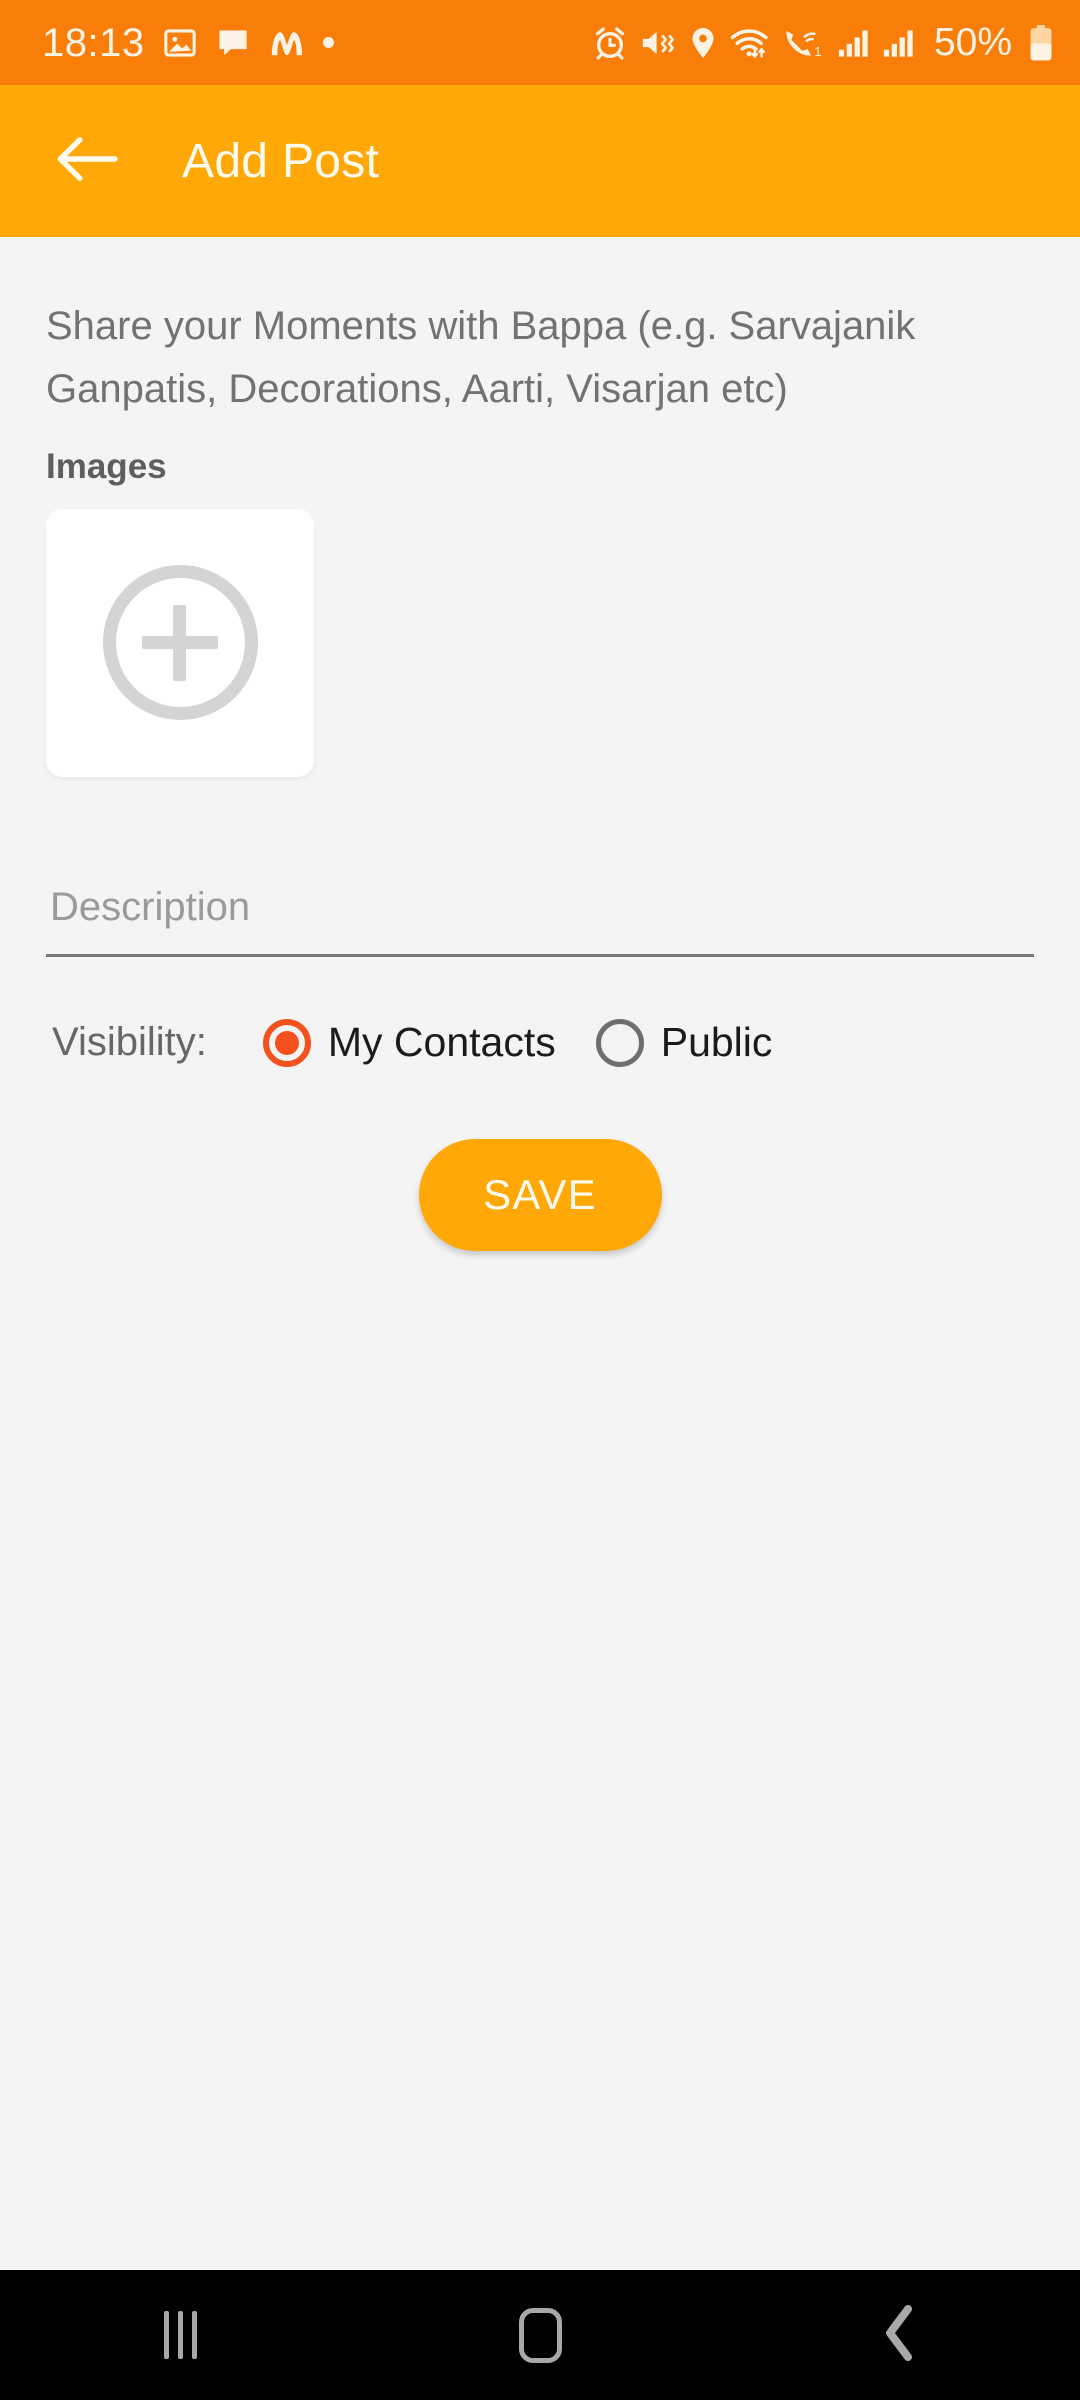  I want to click on radio-checked-icon, so click(286, 1042).